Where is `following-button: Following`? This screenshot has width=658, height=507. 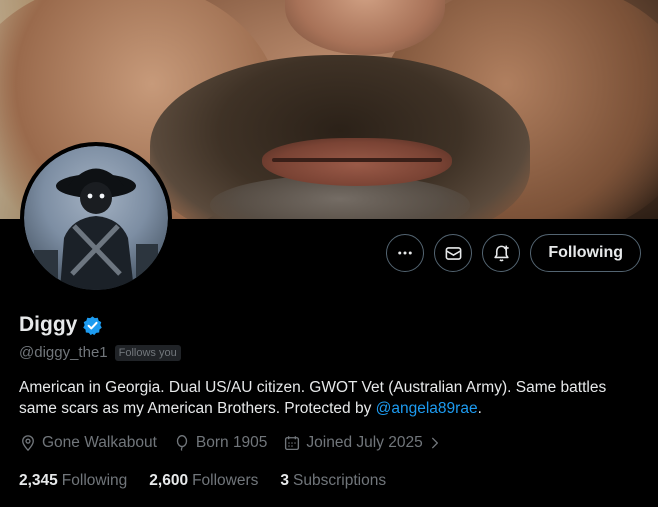
following-button: Following is located at coordinates (585, 253).